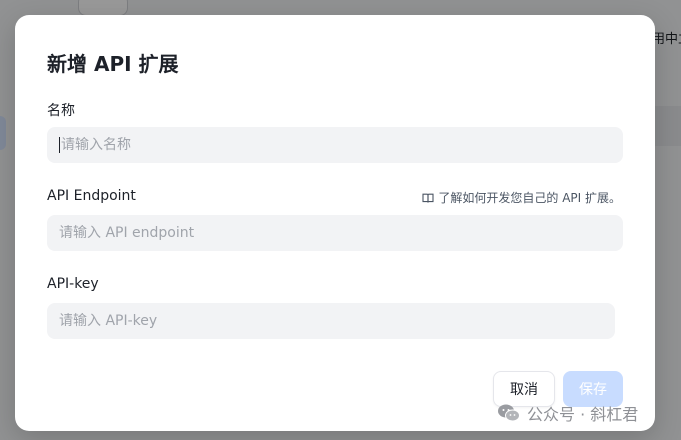  What do you see at coordinates (529, 197) in the screenshot?
I see `docs-link-text: 了解如何开发您自己的 API 扩展。` at bounding box center [529, 197].